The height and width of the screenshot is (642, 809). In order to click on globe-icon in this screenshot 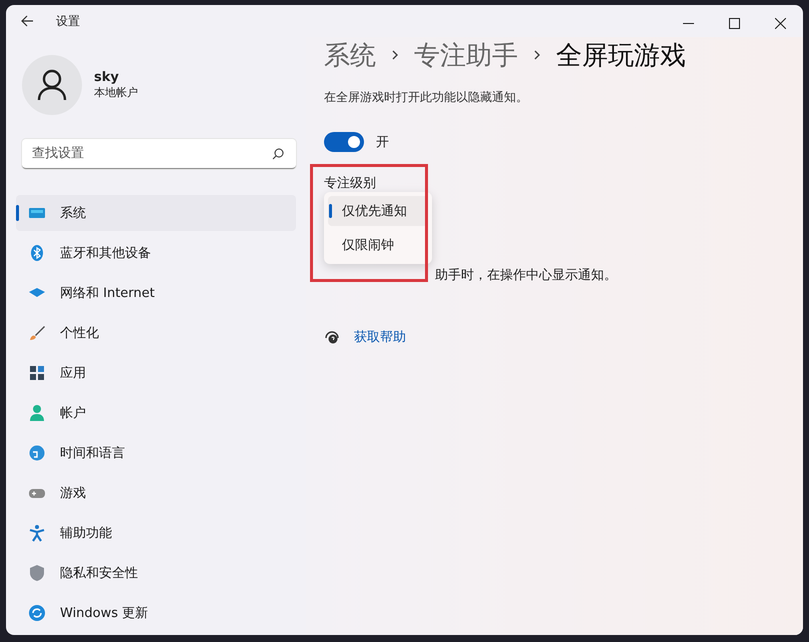, I will do `click(37, 453)`.